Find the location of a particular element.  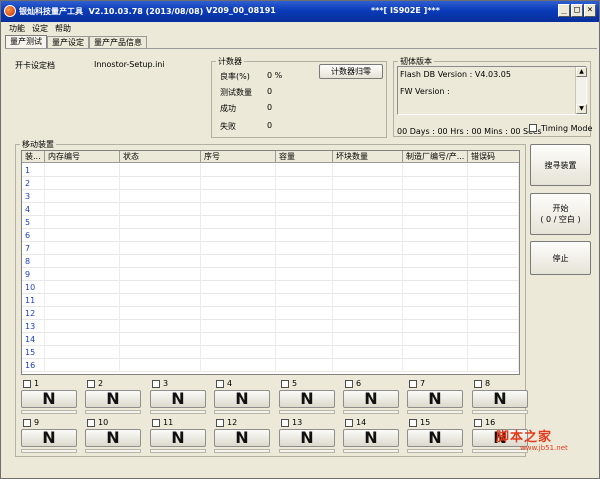

col-serial: 序号 is located at coordinates (238, 157).